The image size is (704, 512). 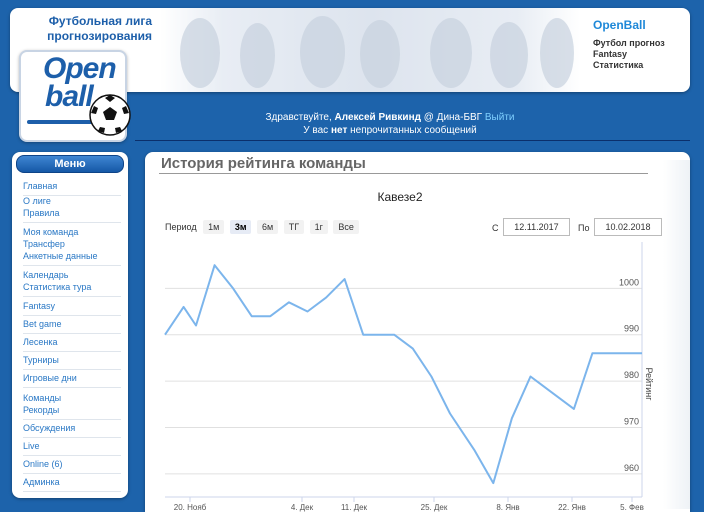 I want to click on logout-link: Выйти, so click(x=500, y=117).